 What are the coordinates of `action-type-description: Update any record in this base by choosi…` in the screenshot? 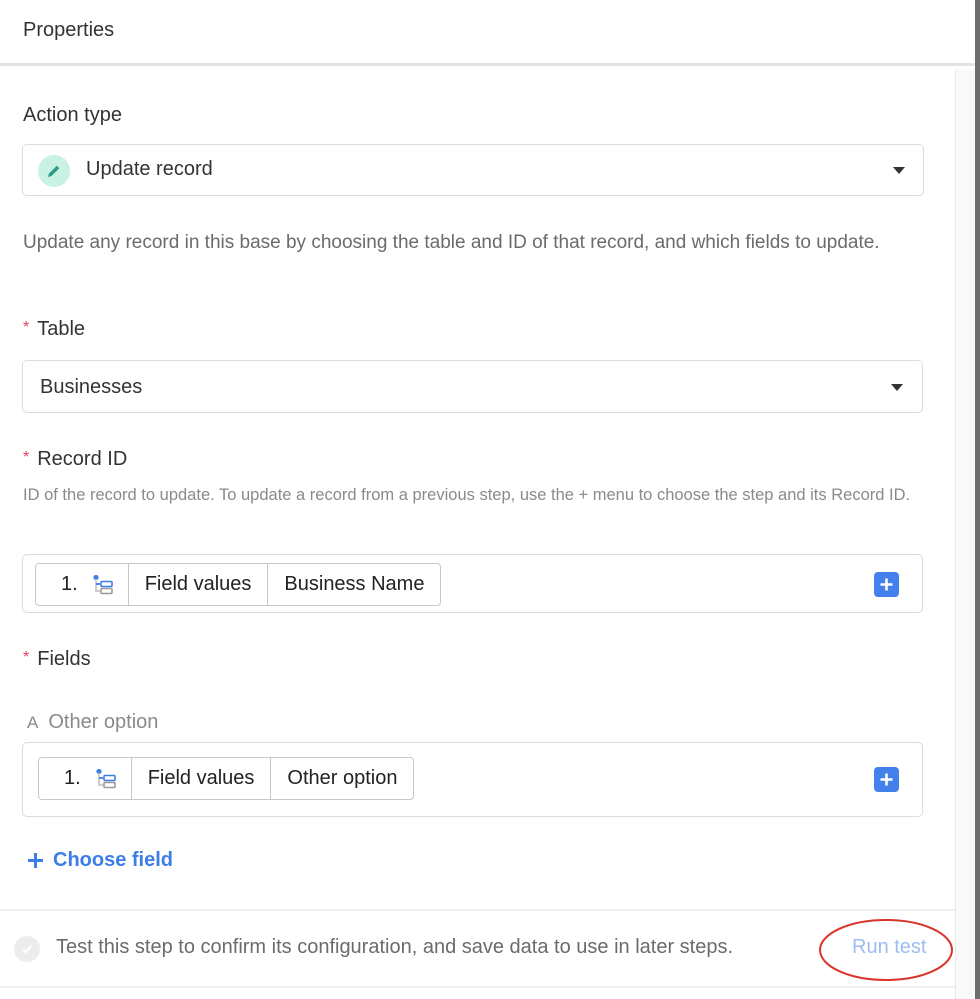 It's located at (451, 242).